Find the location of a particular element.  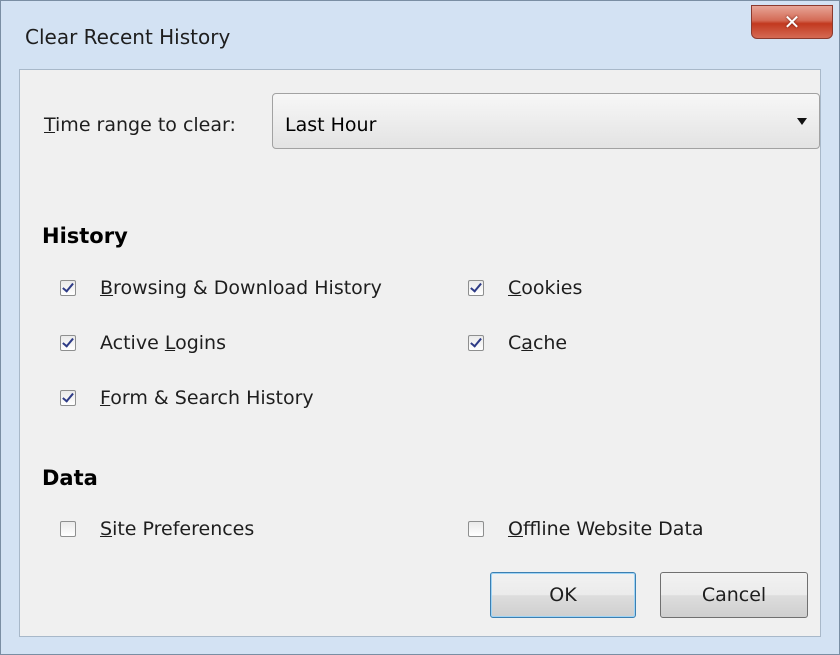

checkbox-cache: Cache is located at coordinates (517, 343).